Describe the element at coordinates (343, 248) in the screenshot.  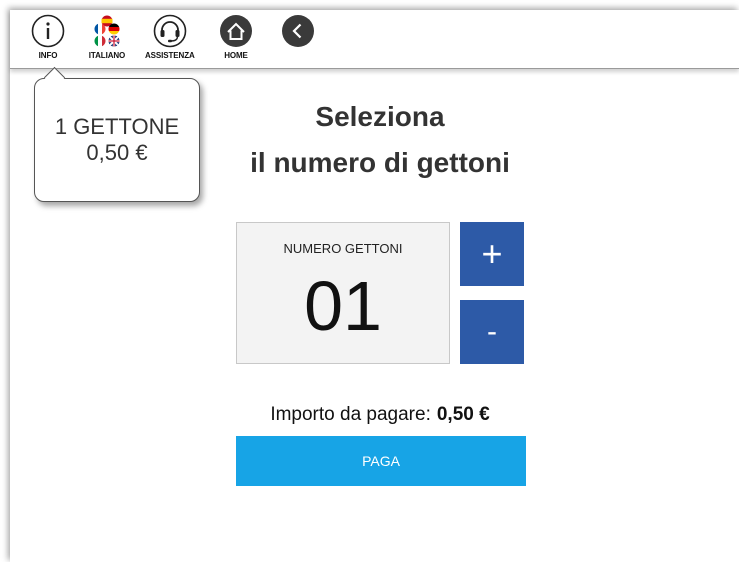
I see `counter-label: NUMERO GETTONI` at that location.